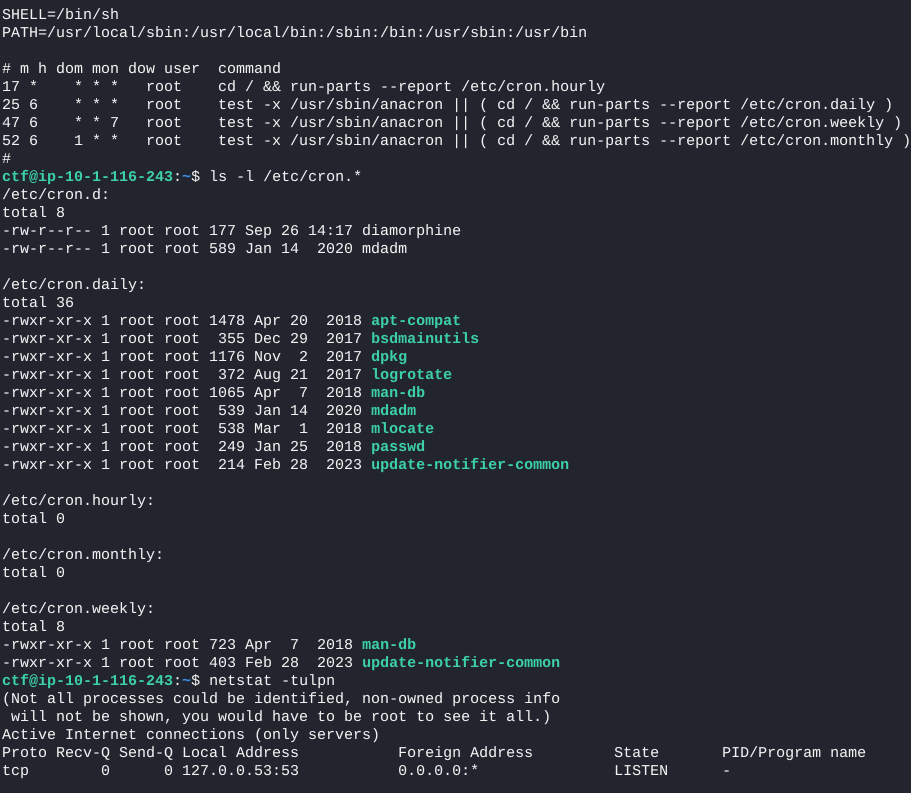  What do you see at coordinates (367, 771) in the screenshot?
I see `output-line: tcp 0 0 127.0.0.53:53 0.0.0.0:* LISTEN -` at bounding box center [367, 771].